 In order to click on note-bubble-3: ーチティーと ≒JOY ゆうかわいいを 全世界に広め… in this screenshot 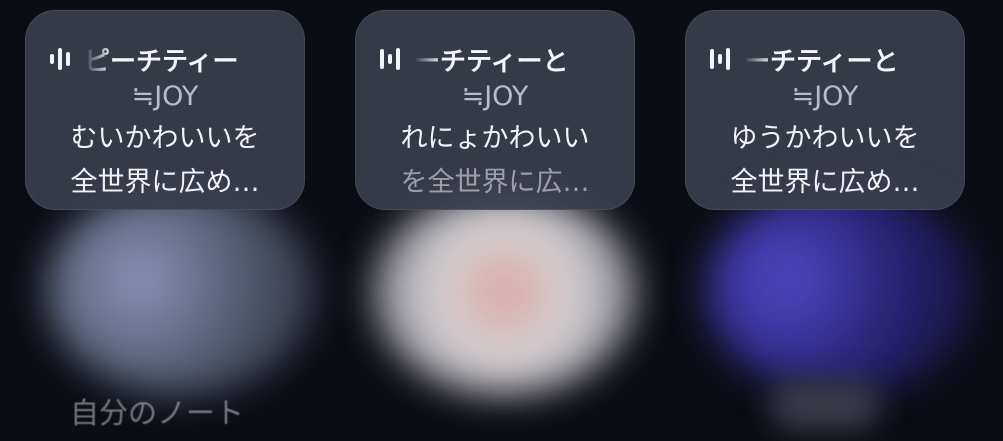, I will do `click(825, 110)`.